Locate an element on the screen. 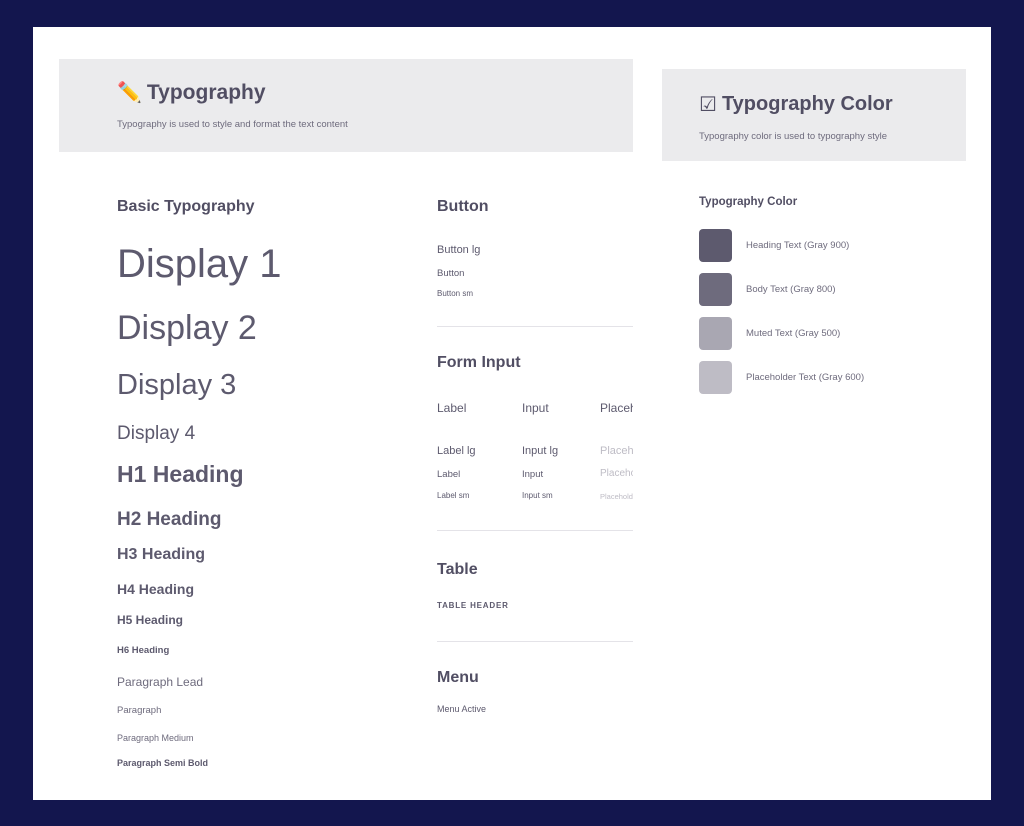 Image resolution: width=1024 pixels, height=826 pixels. form-header-label: Label is located at coordinates (452, 408).